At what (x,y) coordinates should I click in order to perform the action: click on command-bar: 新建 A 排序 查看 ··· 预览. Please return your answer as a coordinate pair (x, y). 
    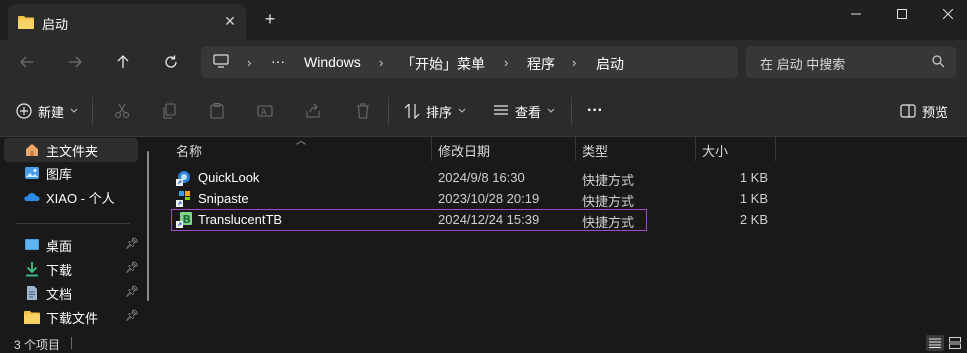
    Looking at the image, I should click on (483, 111).